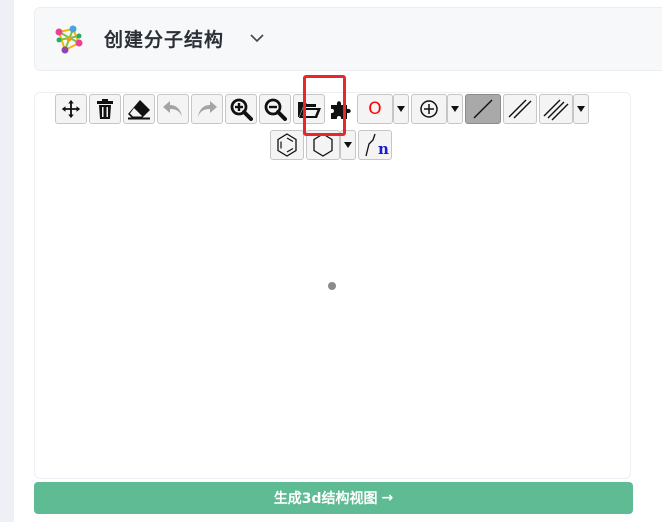 The height and width of the screenshot is (522, 662). I want to click on element-dropdown-button, so click(401, 109).